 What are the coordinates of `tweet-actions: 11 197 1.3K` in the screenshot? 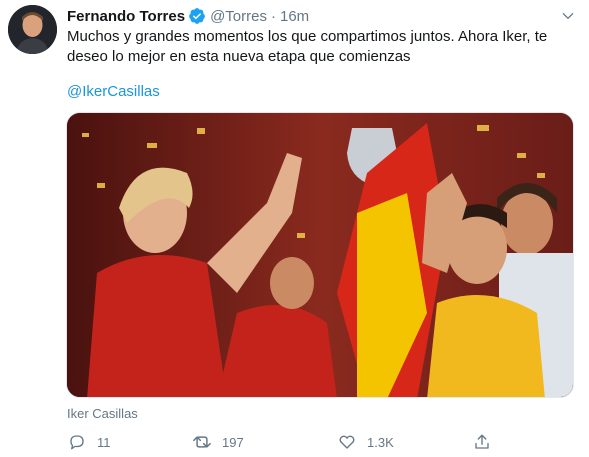 It's located at (282, 442).